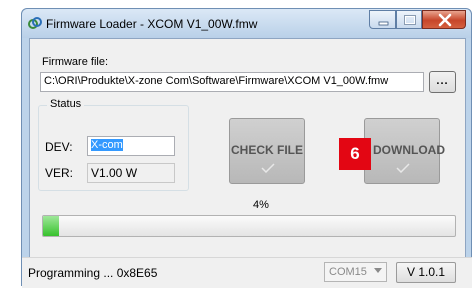  I want to click on ver-label: VER:, so click(59, 173).